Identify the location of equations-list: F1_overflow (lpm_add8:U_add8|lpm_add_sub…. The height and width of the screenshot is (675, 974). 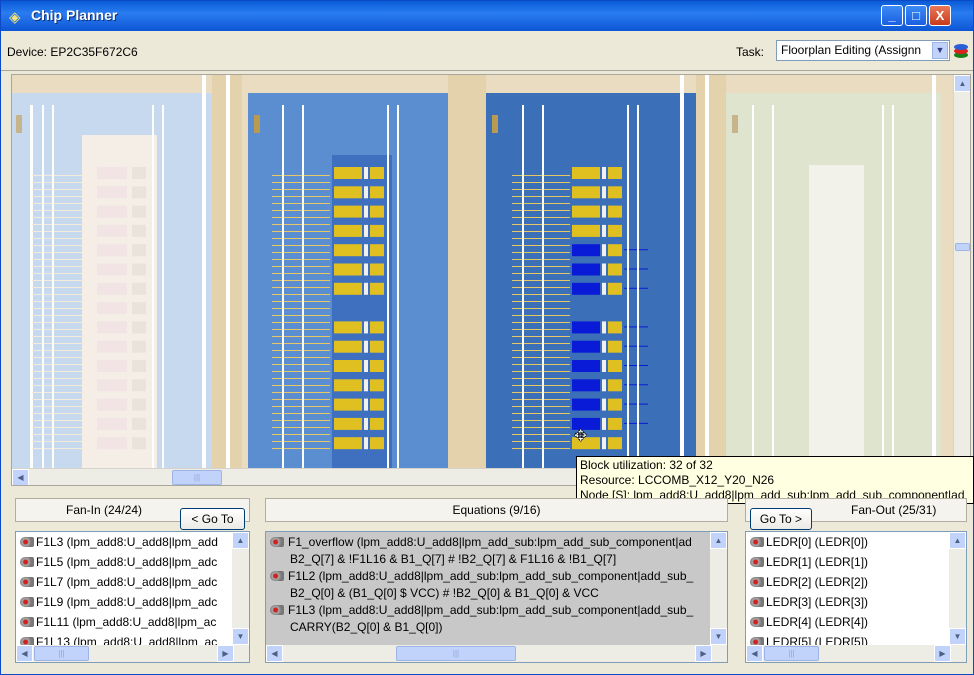
(496, 597).